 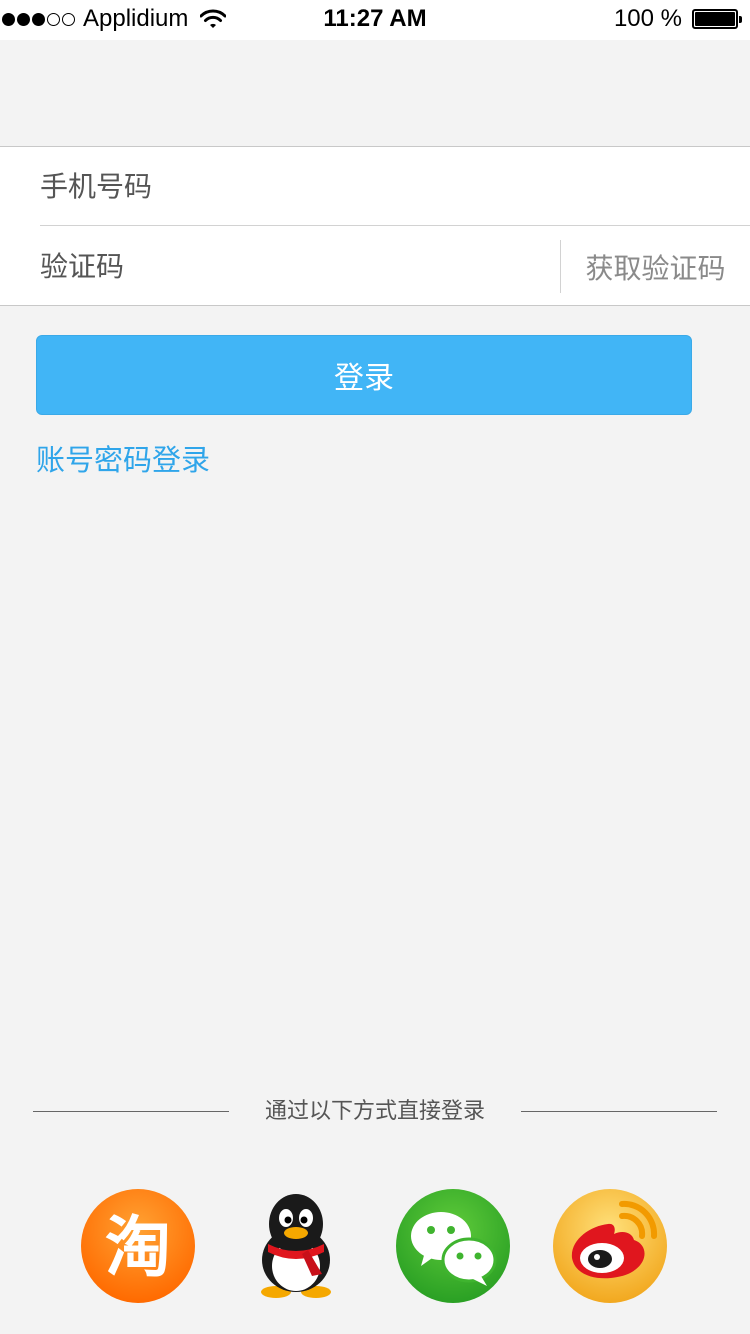 I want to click on login-form: 获取验证码, so click(x=375, y=226).